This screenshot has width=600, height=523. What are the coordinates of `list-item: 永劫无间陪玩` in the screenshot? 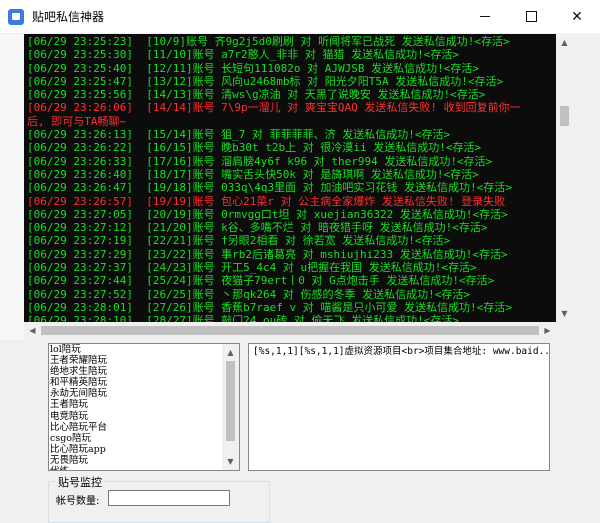 It's located at (78, 393).